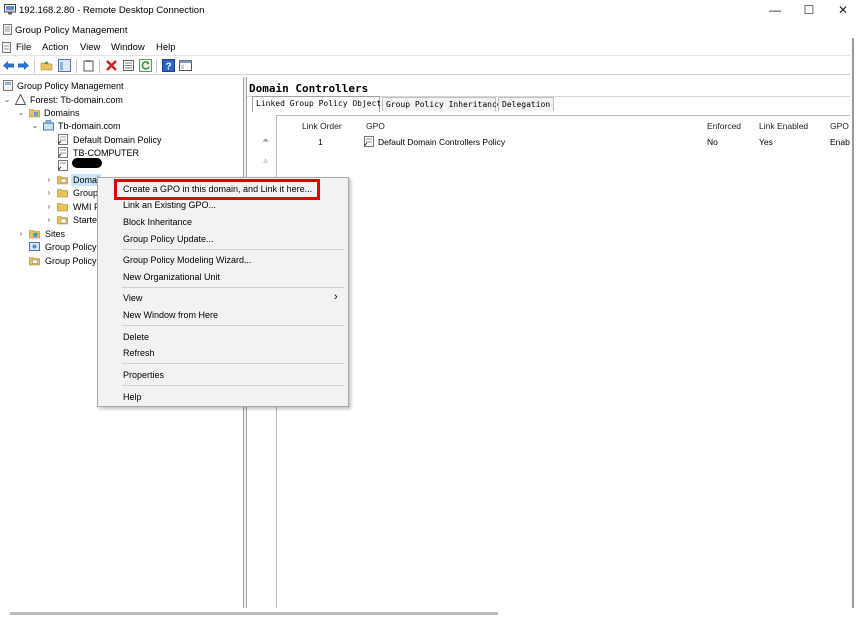 This screenshot has width=862, height=620. What do you see at coordinates (783, 126) in the screenshot?
I see `column-header-link-enabled: Link Enabled` at bounding box center [783, 126].